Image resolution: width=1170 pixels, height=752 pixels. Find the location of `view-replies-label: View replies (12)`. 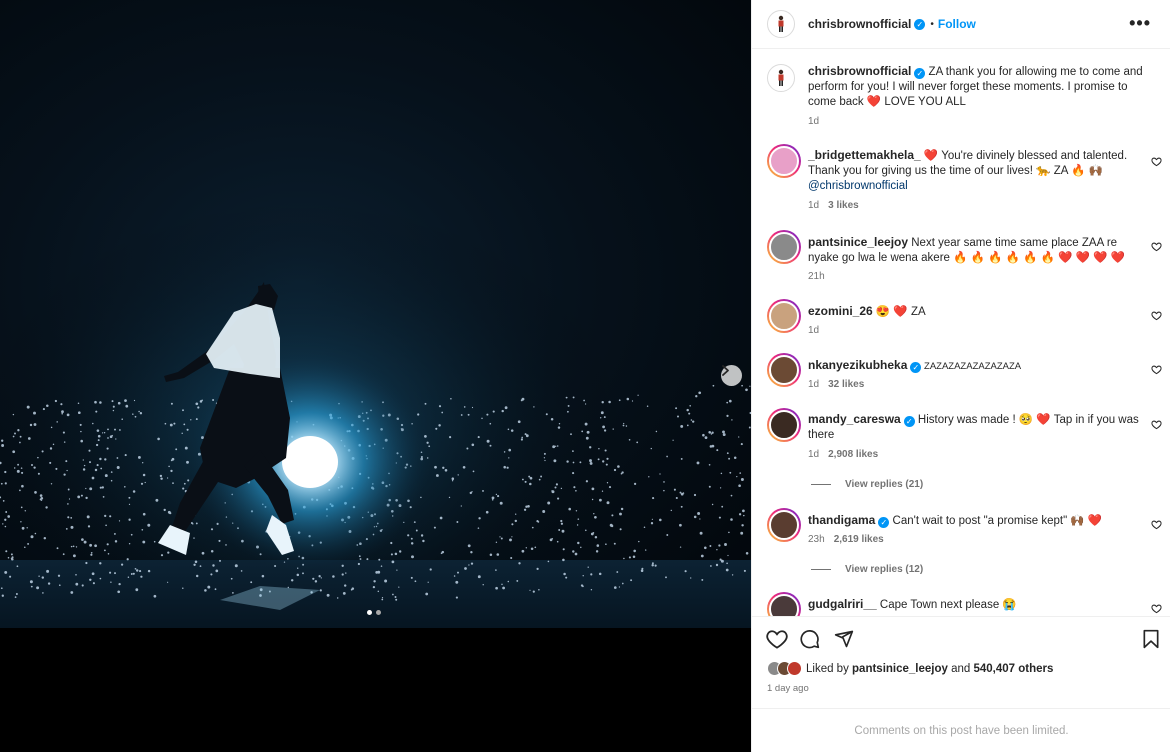

view-replies-label: View replies (12) is located at coordinates (884, 569).